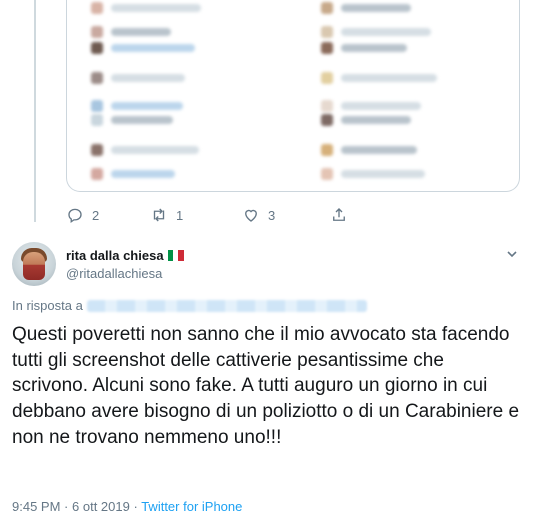 This screenshot has height=516, width=534. Describe the element at coordinates (35, 111) in the screenshot. I see `thread-connector-line` at that location.